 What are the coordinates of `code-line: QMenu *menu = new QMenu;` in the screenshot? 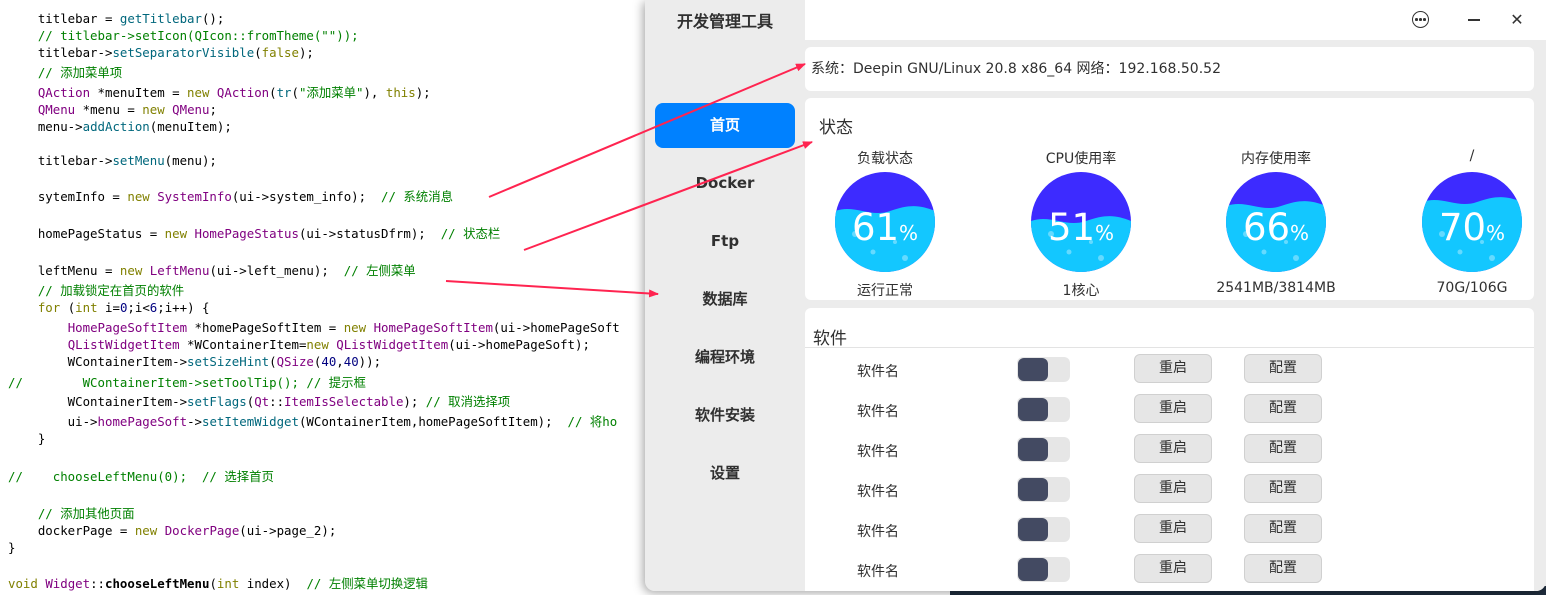 It's located at (127, 109).